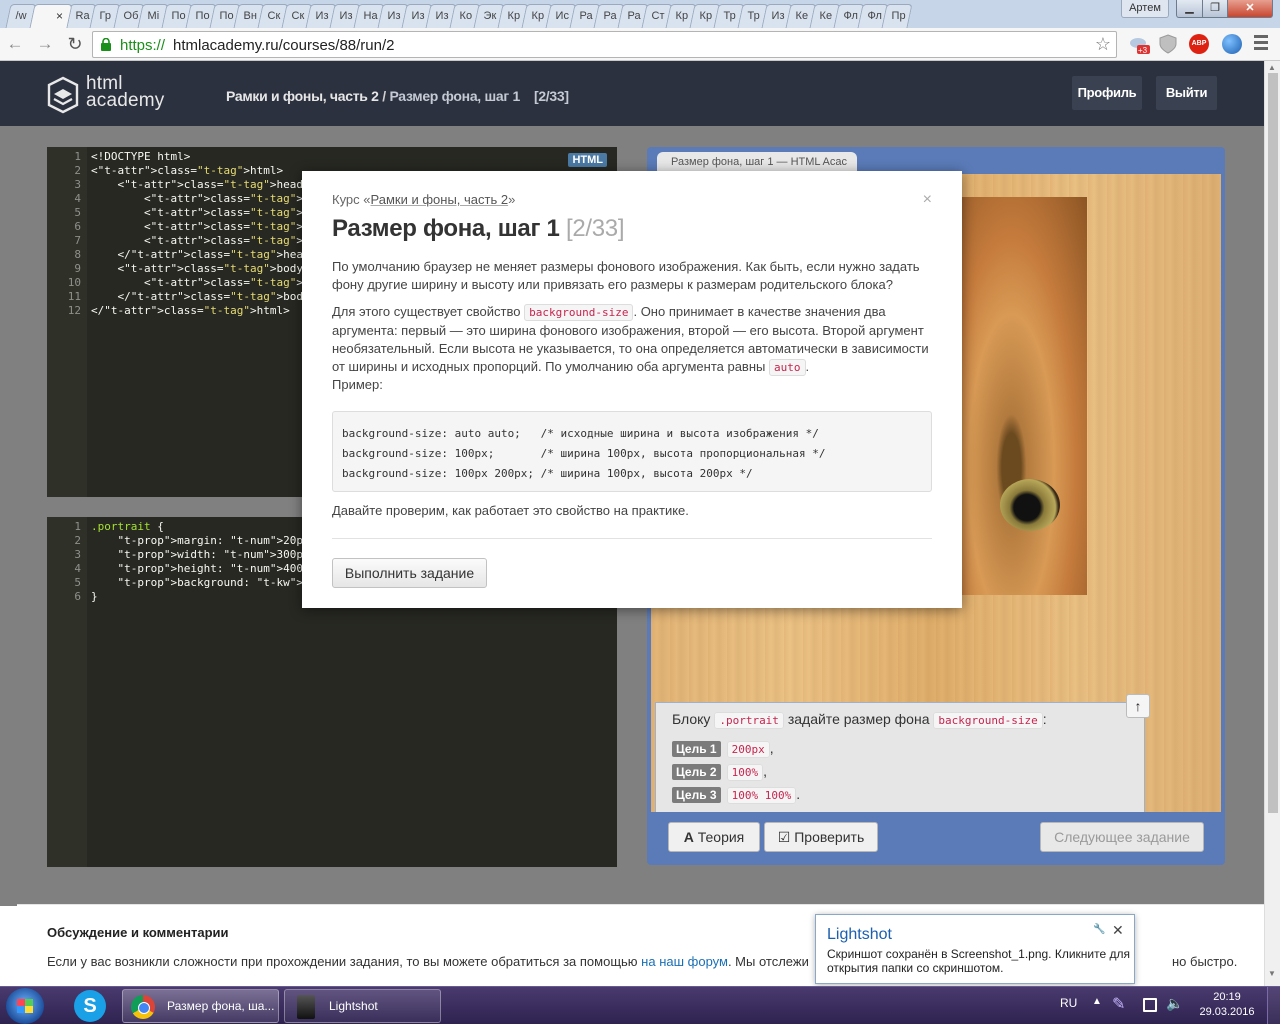  I want to click on start-button, so click(25, 1006).